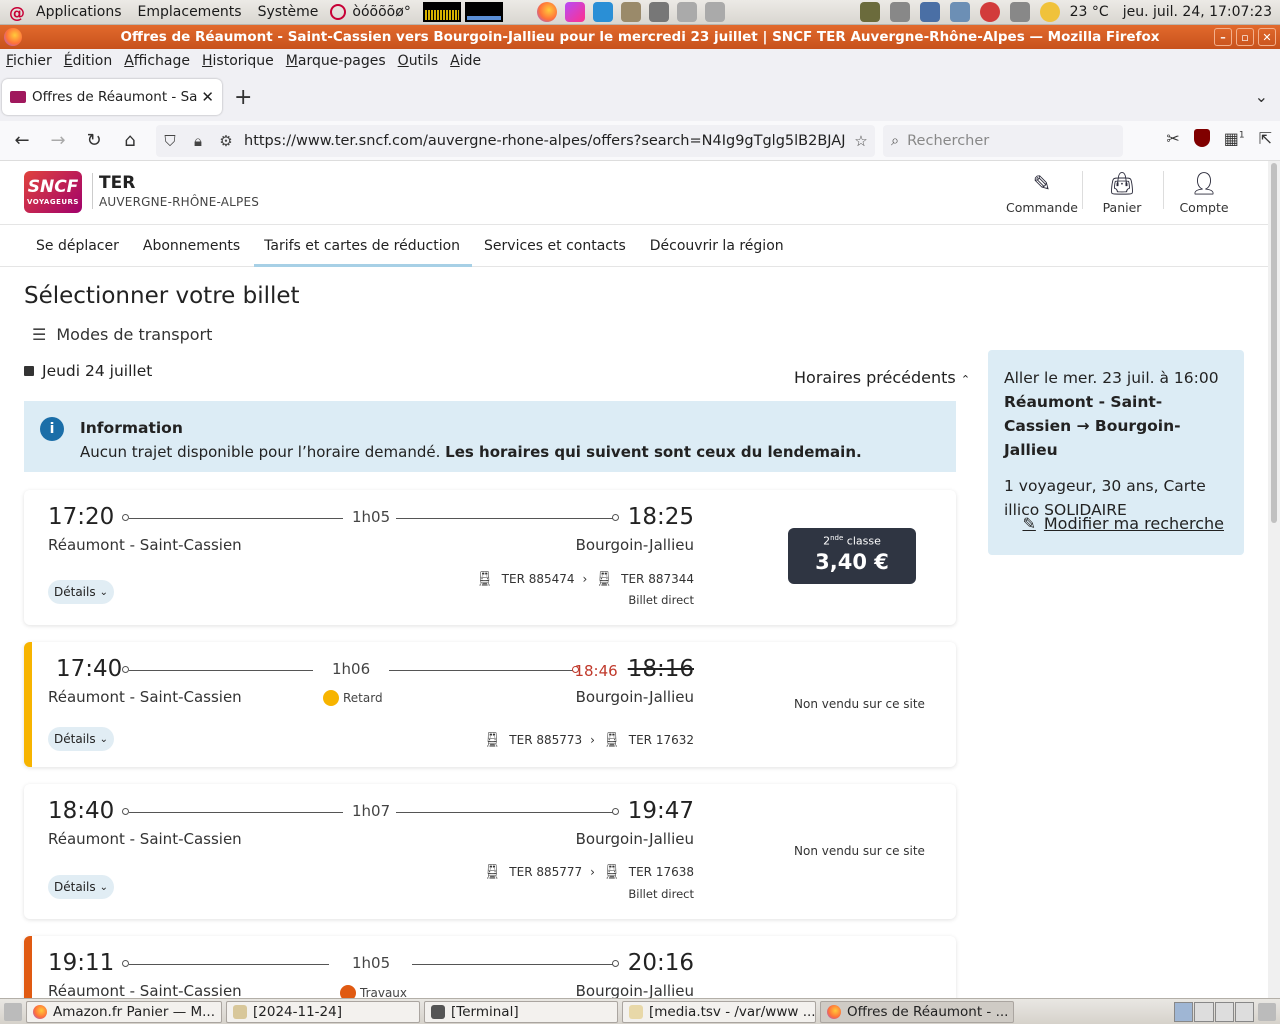  I want to click on page-scrollbar, so click(1274, 579).